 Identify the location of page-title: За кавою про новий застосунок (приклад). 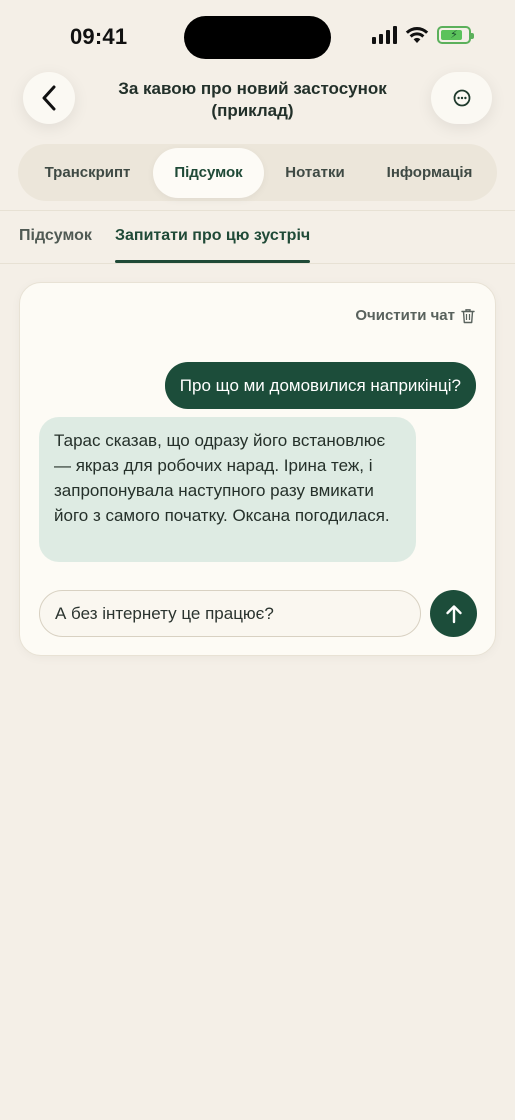
(252, 99).